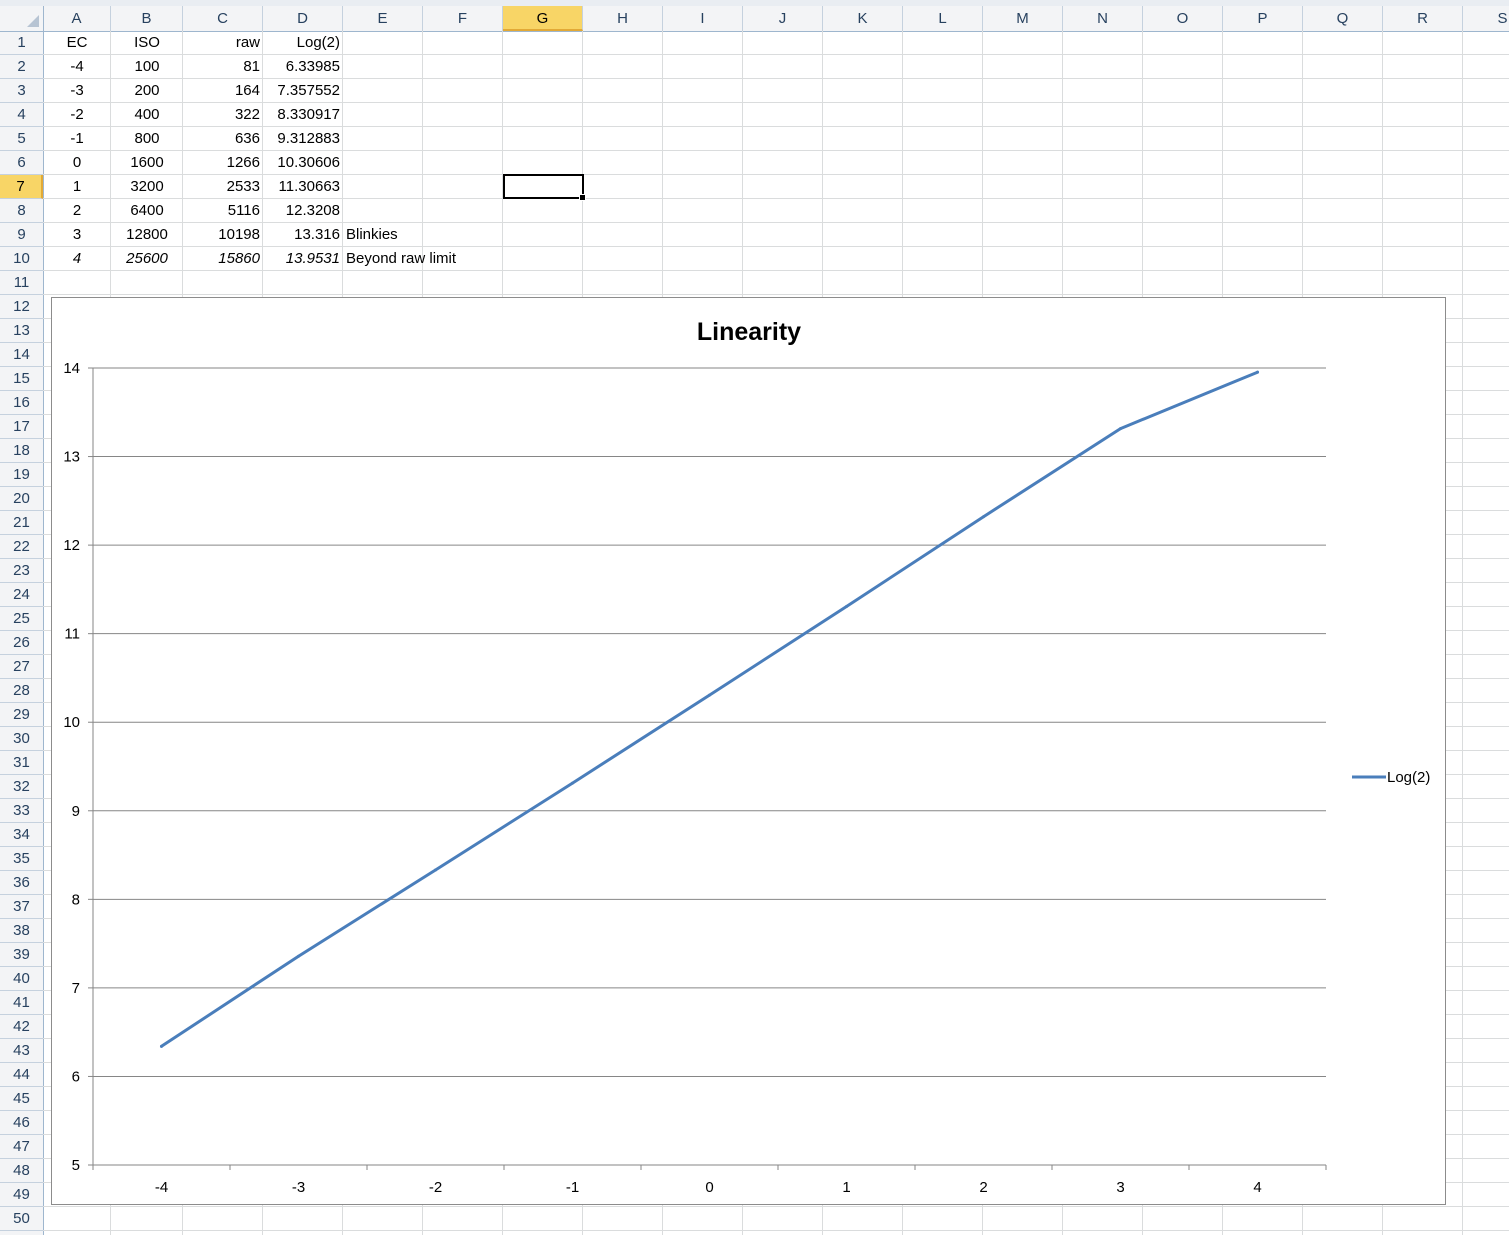 The image size is (1509, 1235). I want to click on cell-a1: EC, so click(77, 43).